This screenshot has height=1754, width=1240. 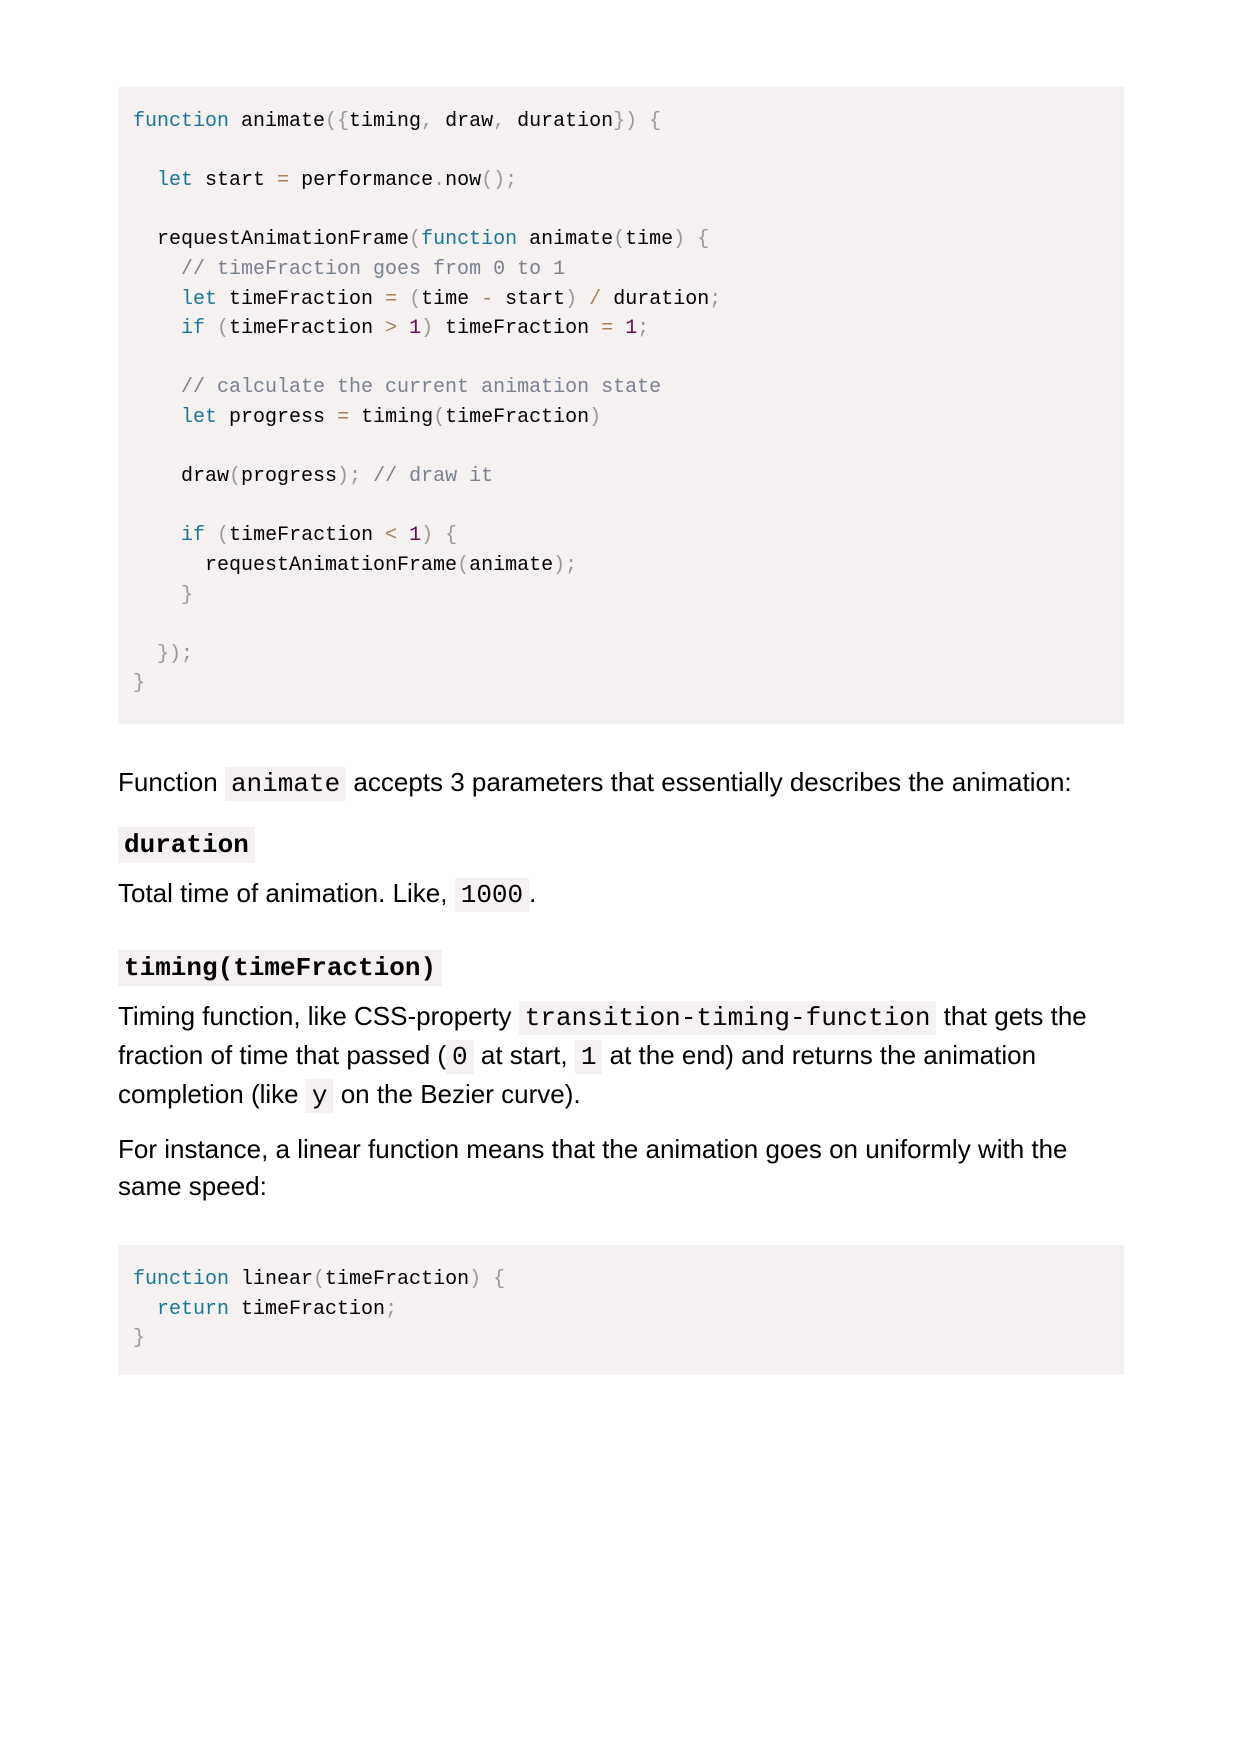 What do you see at coordinates (373, 269) in the screenshot?
I see `code-comment: // timeFraction goes from 0 to 1` at bounding box center [373, 269].